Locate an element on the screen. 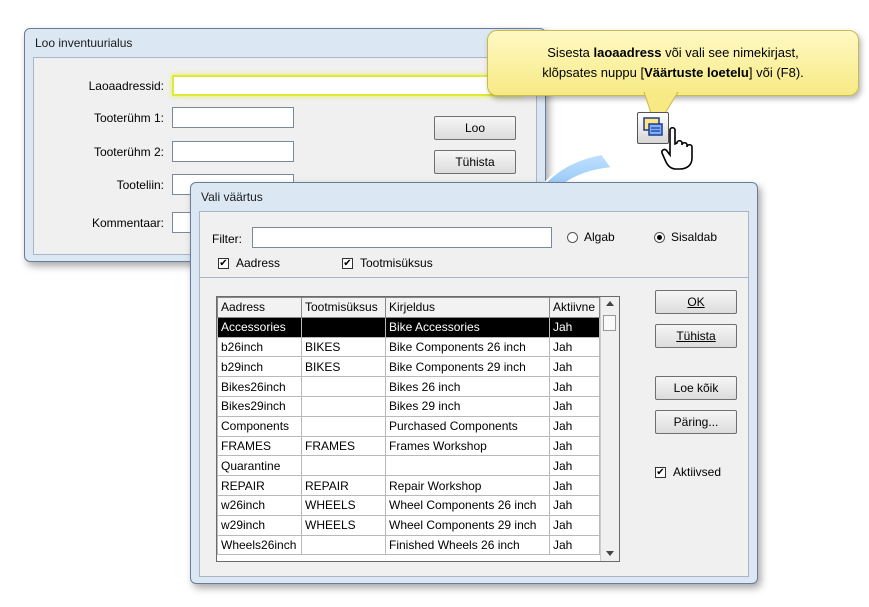  table-cell: Frames Workshop is located at coordinates (467, 446).